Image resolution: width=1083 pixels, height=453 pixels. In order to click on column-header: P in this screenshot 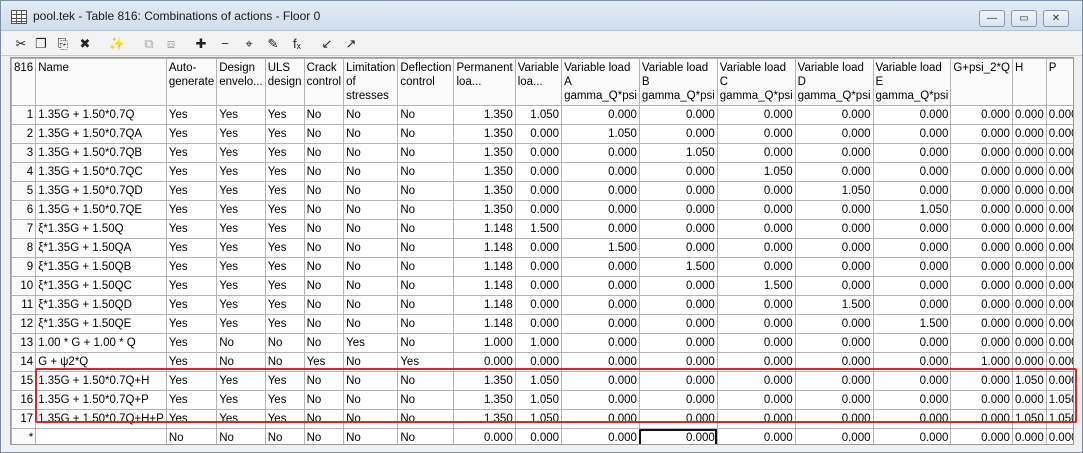, I will do `click(1059, 82)`.